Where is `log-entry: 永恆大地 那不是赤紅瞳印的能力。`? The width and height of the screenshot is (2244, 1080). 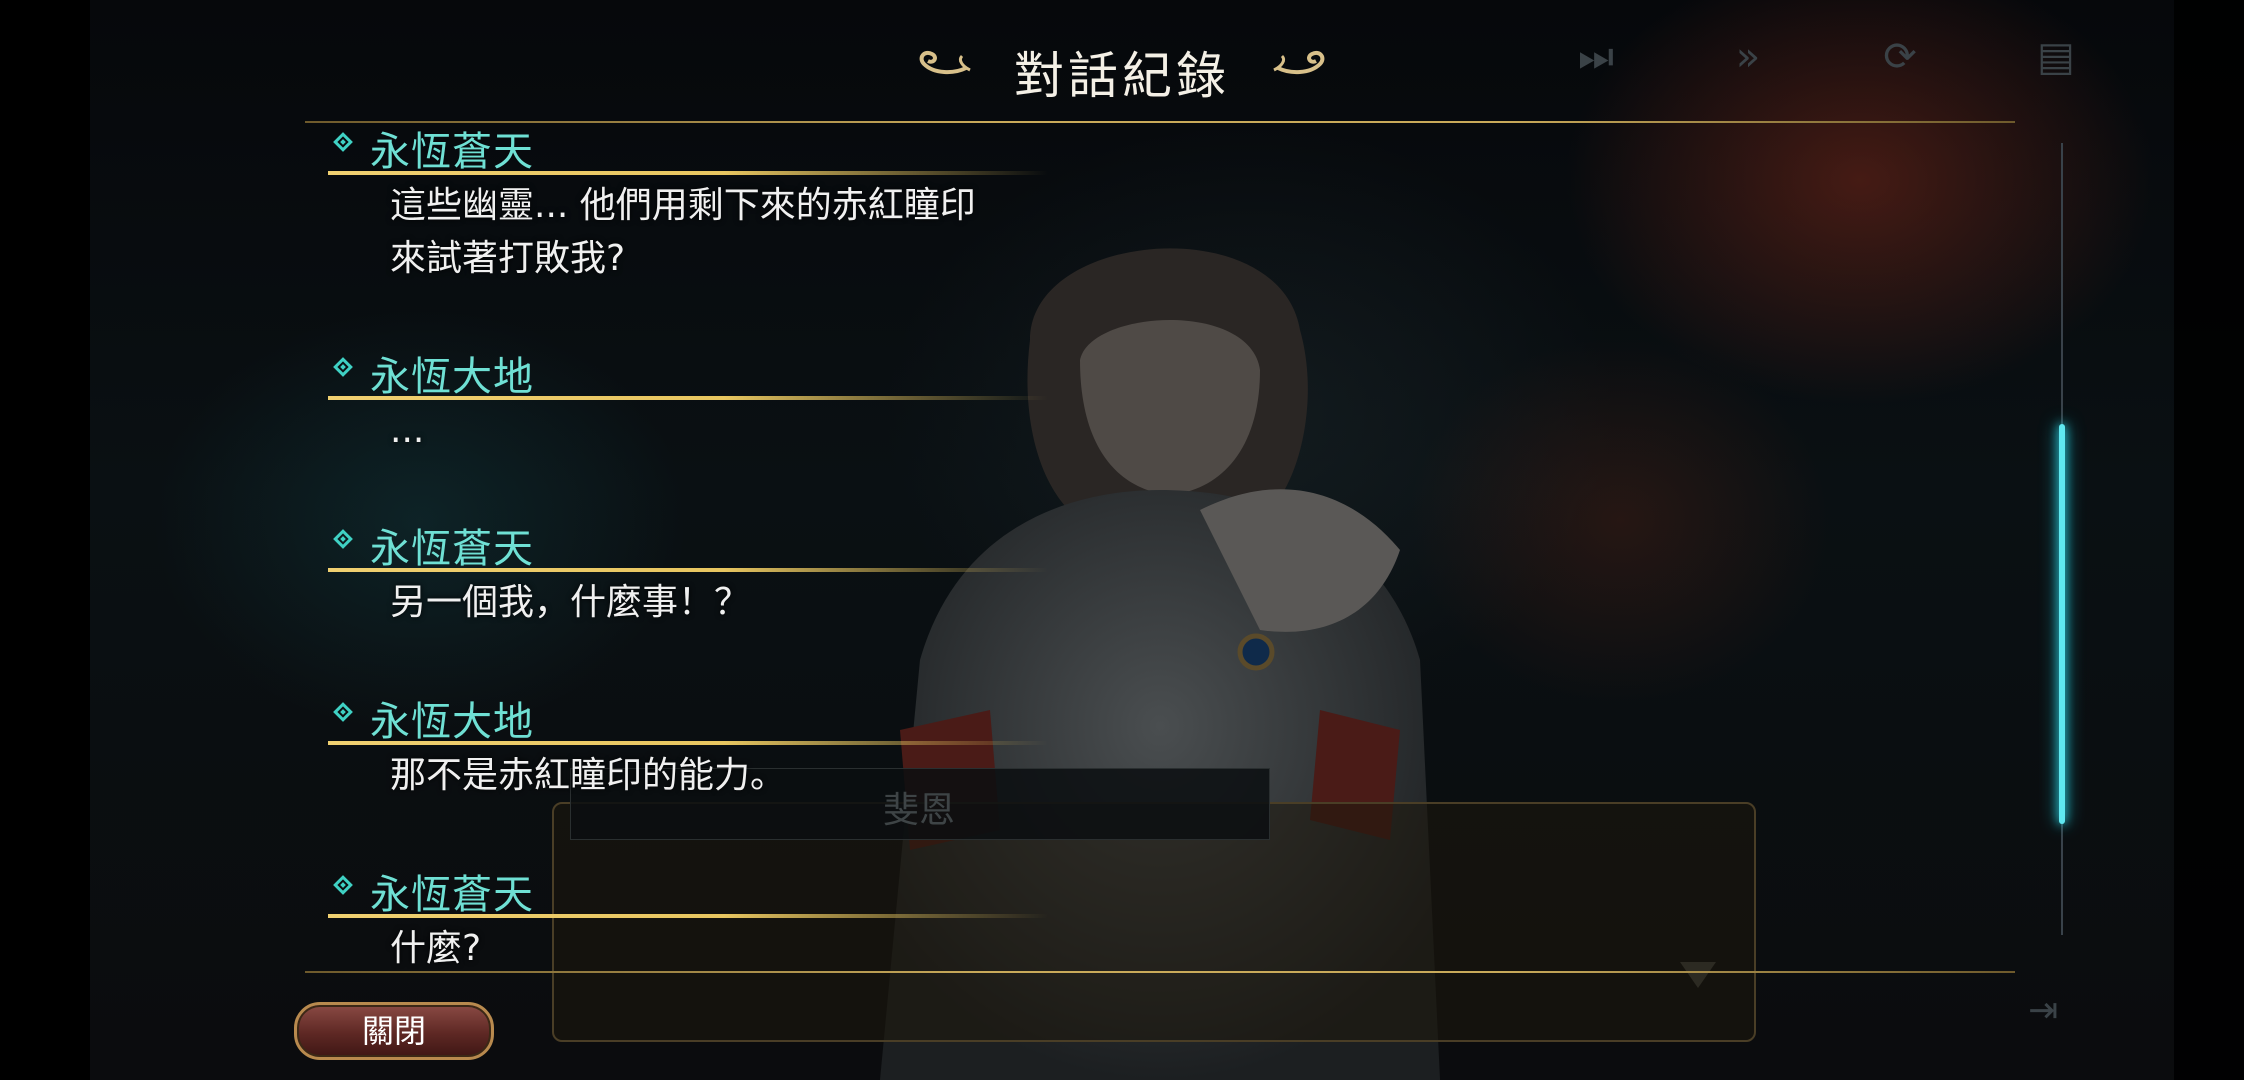 log-entry: 永恆大地 那不是赤紅瞳印的能力。 is located at coordinates (1026, 747).